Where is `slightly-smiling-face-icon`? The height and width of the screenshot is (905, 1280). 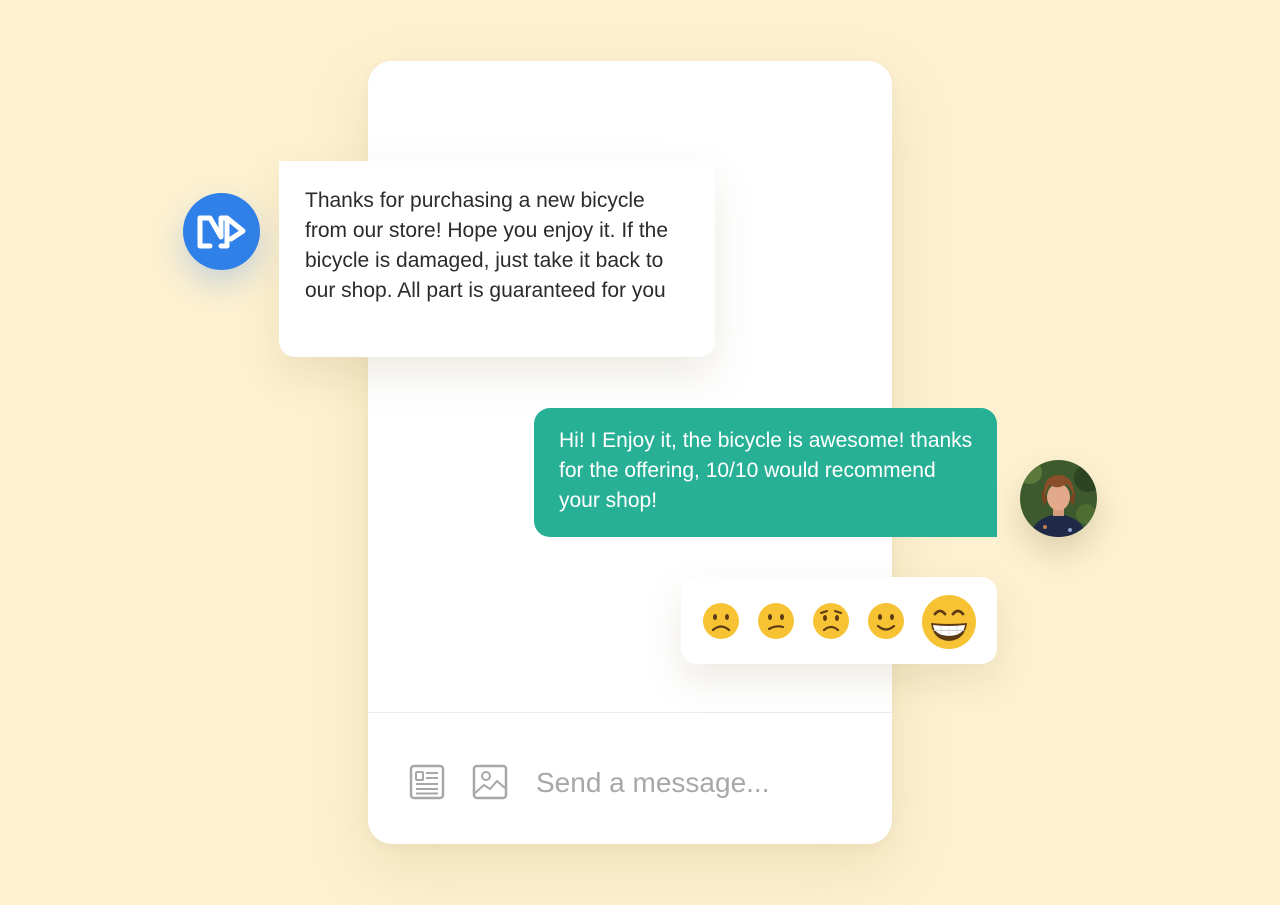 slightly-smiling-face-icon is located at coordinates (886, 621).